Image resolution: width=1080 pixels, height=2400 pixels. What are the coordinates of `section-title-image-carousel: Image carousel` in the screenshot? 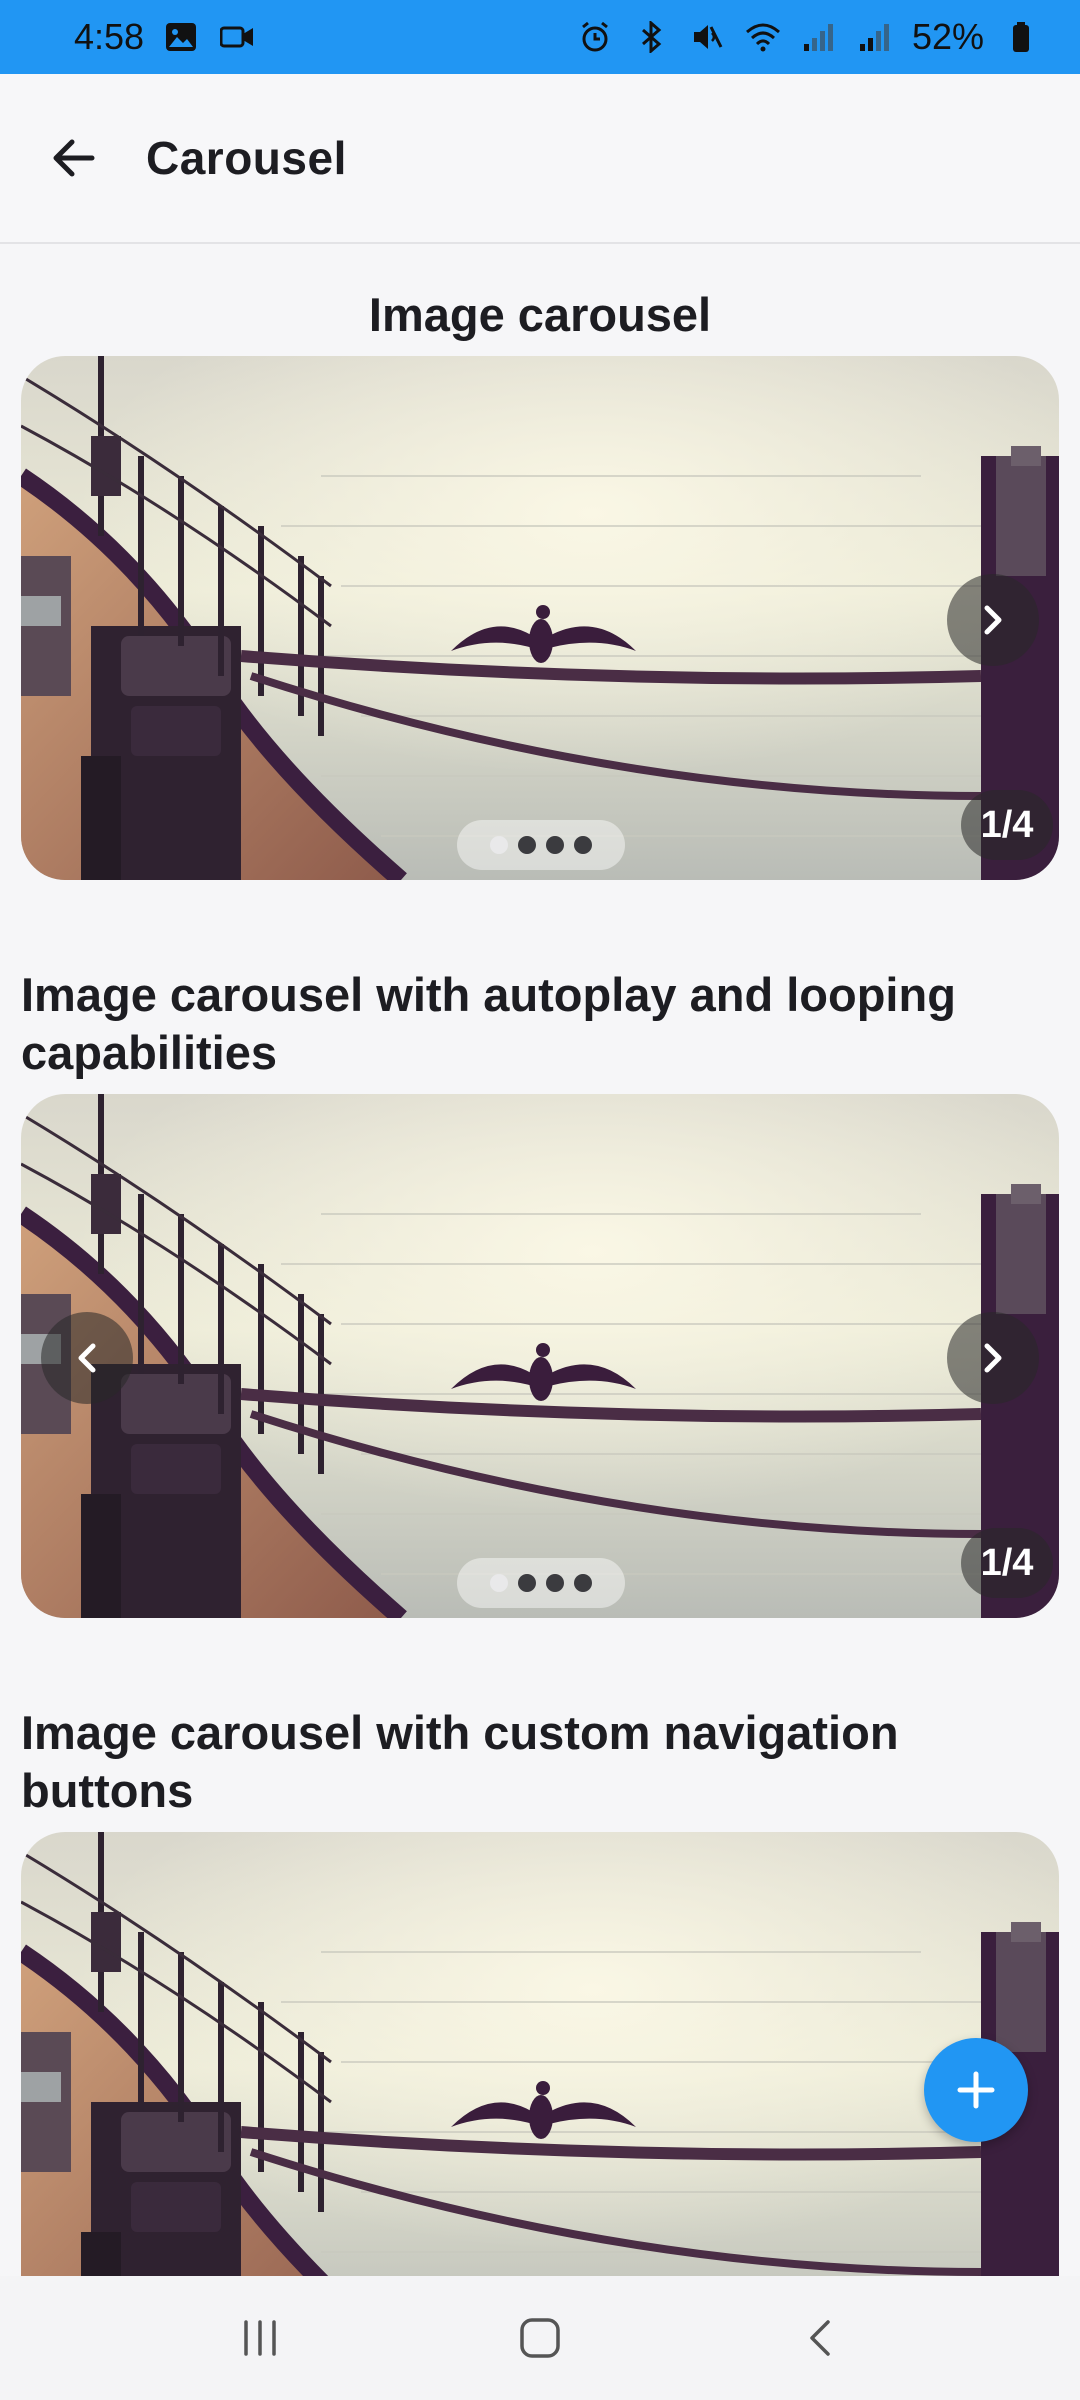 It's located at (540, 314).